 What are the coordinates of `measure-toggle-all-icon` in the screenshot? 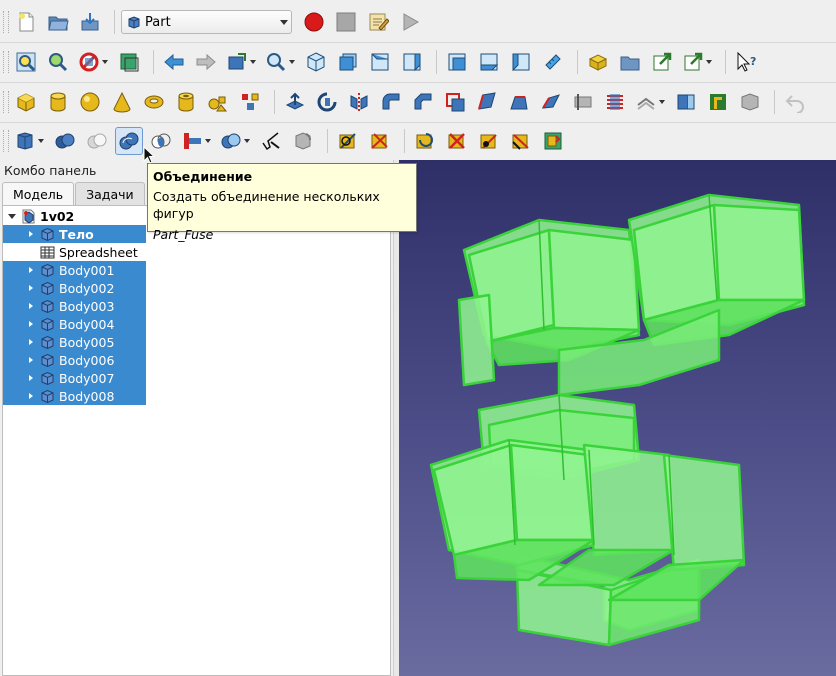 It's located at (489, 141).